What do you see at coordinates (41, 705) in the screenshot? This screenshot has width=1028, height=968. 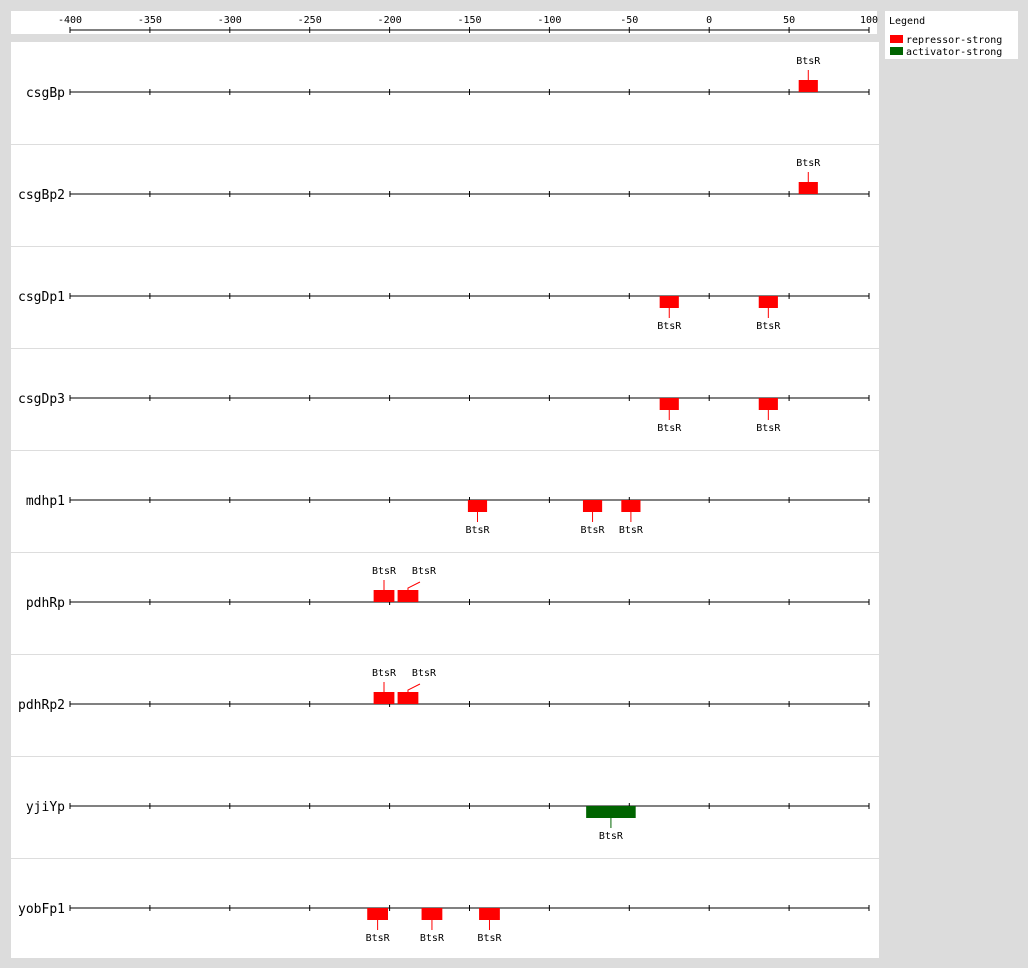 I see `promoter-name: pdhRp2` at bounding box center [41, 705].